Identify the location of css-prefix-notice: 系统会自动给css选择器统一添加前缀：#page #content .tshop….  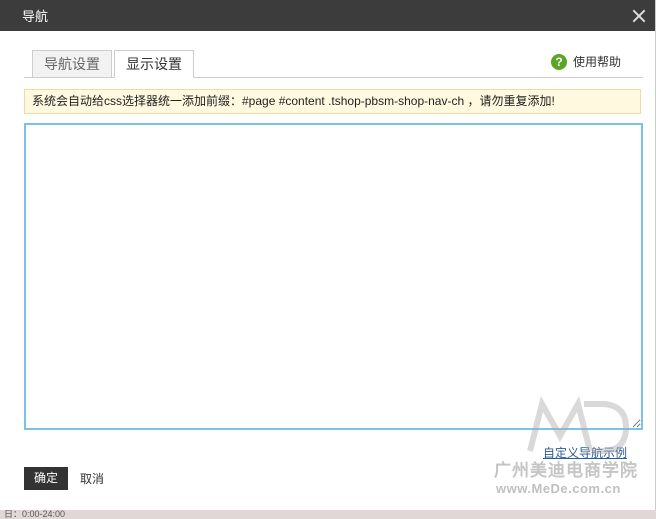
(332, 101).